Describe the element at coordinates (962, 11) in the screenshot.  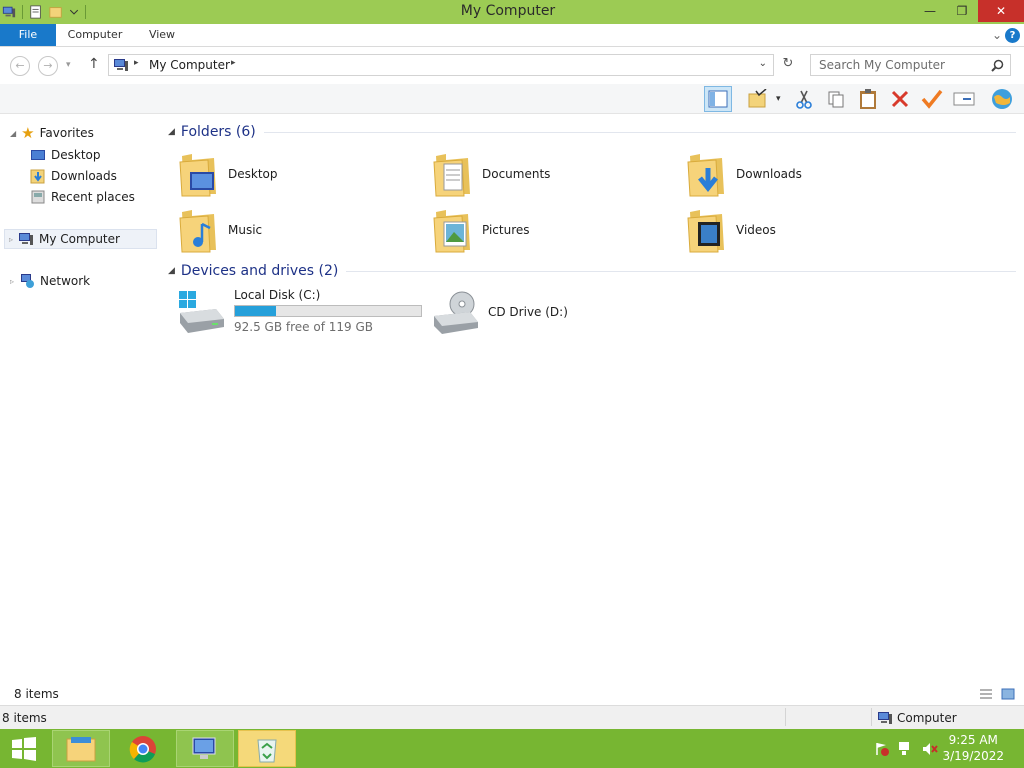
I see `restore-button: ❐` at that location.